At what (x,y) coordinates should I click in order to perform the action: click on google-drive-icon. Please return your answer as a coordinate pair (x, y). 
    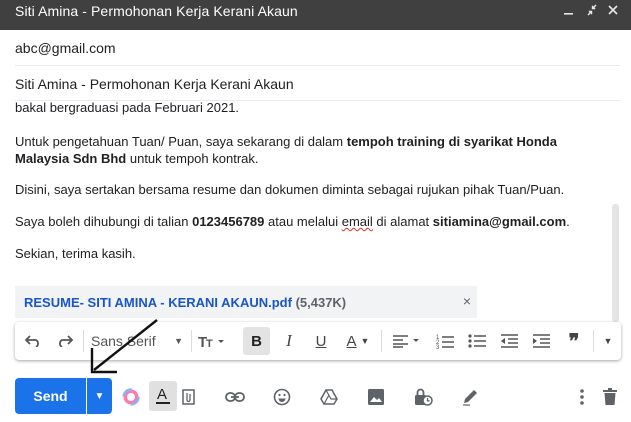
    Looking at the image, I should click on (329, 397).